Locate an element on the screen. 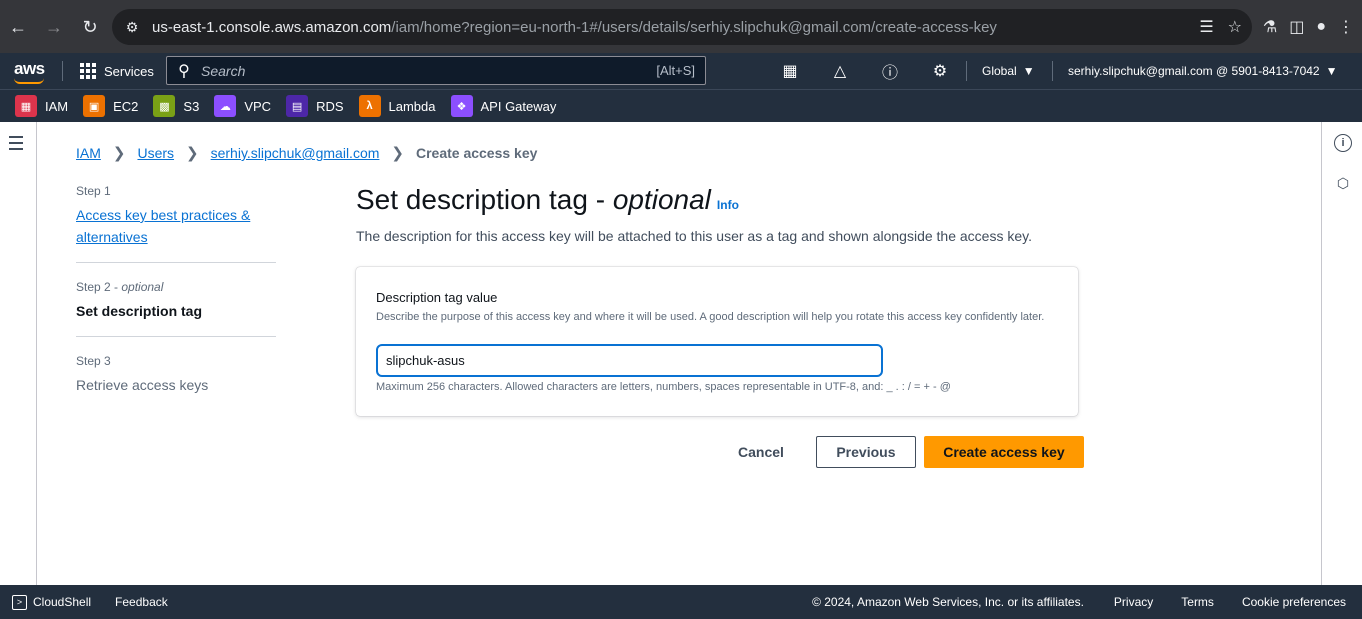 The image size is (1362, 619). favorite-label: RDS is located at coordinates (330, 106).